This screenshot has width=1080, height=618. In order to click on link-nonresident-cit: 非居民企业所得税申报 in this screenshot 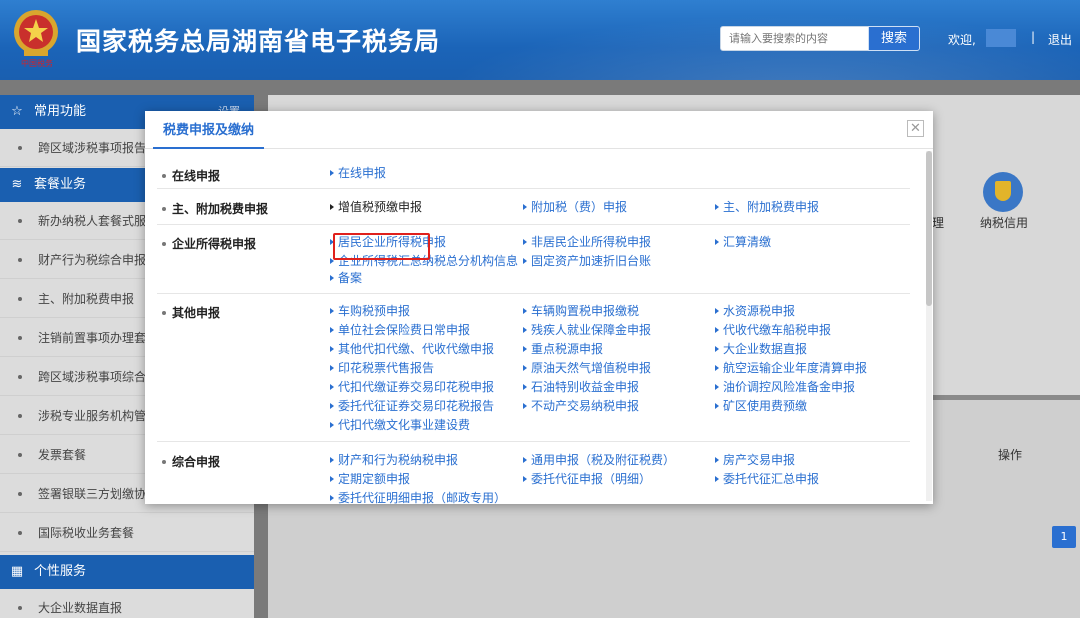, I will do `click(586, 242)`.